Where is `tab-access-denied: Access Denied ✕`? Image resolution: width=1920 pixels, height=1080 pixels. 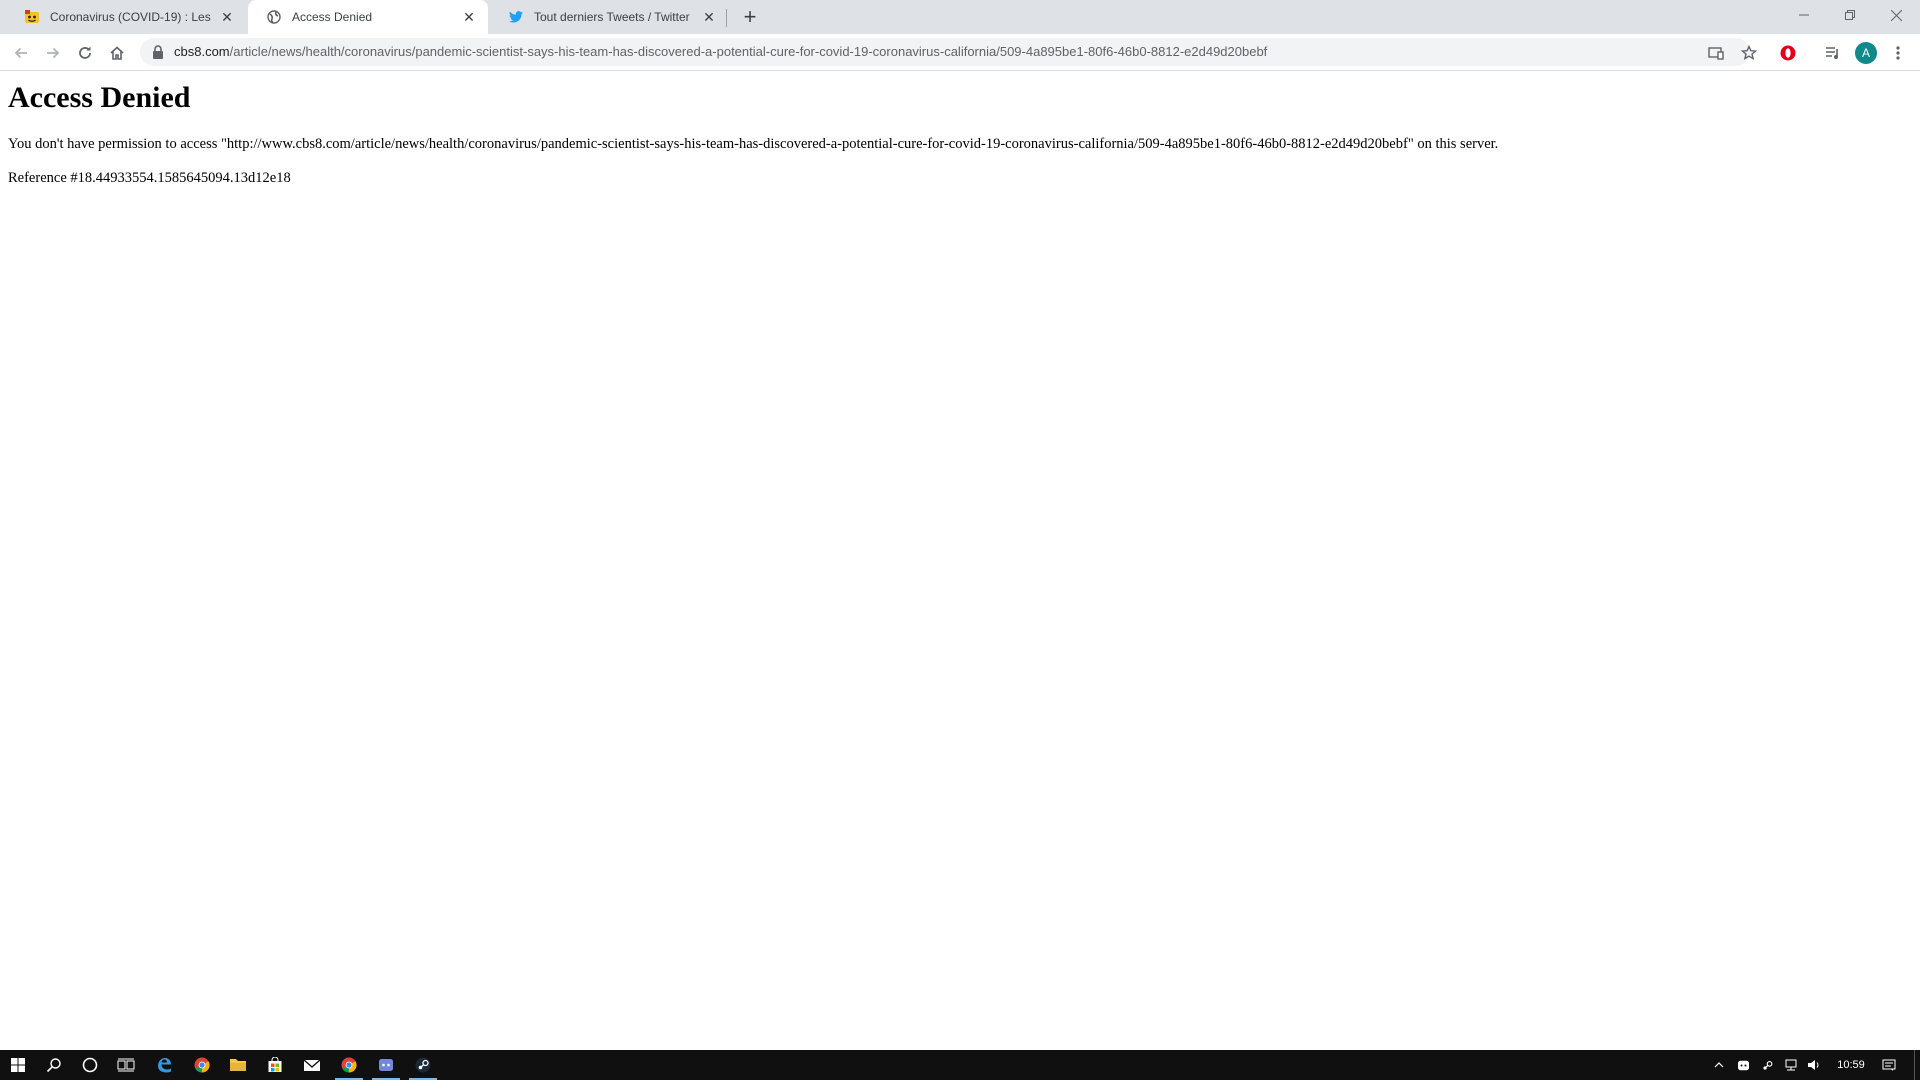 tab-access-denied: Access Denied ✕ is located at coordinates (368, 17).